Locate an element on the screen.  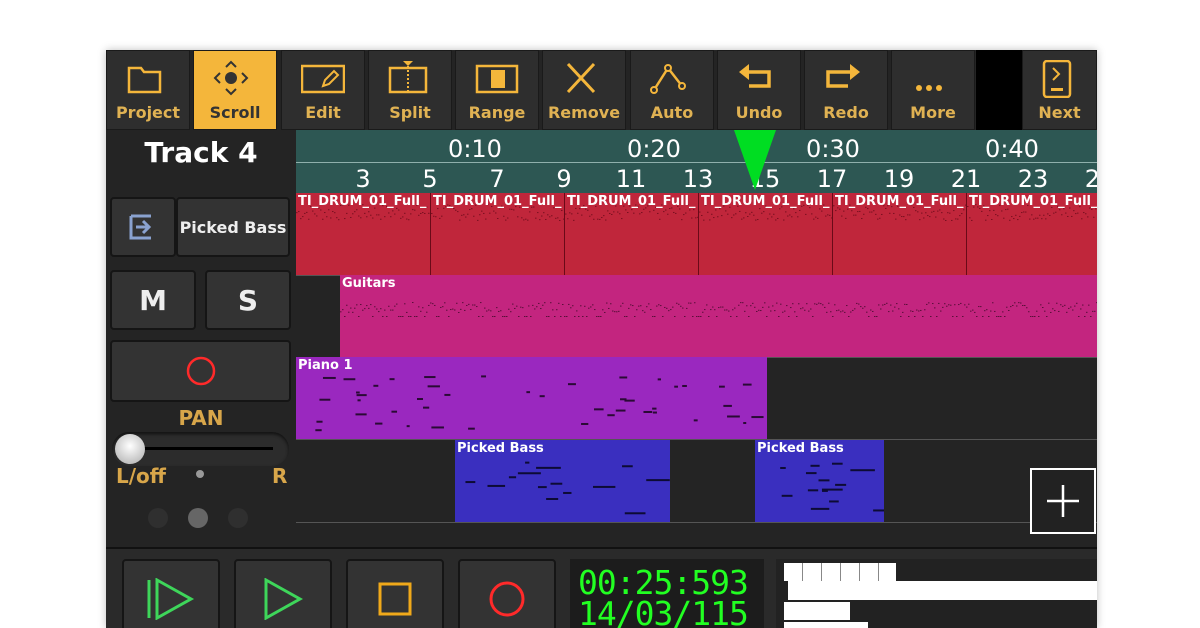
toolbar-project-button: Project is located at coordinates (148, 90).